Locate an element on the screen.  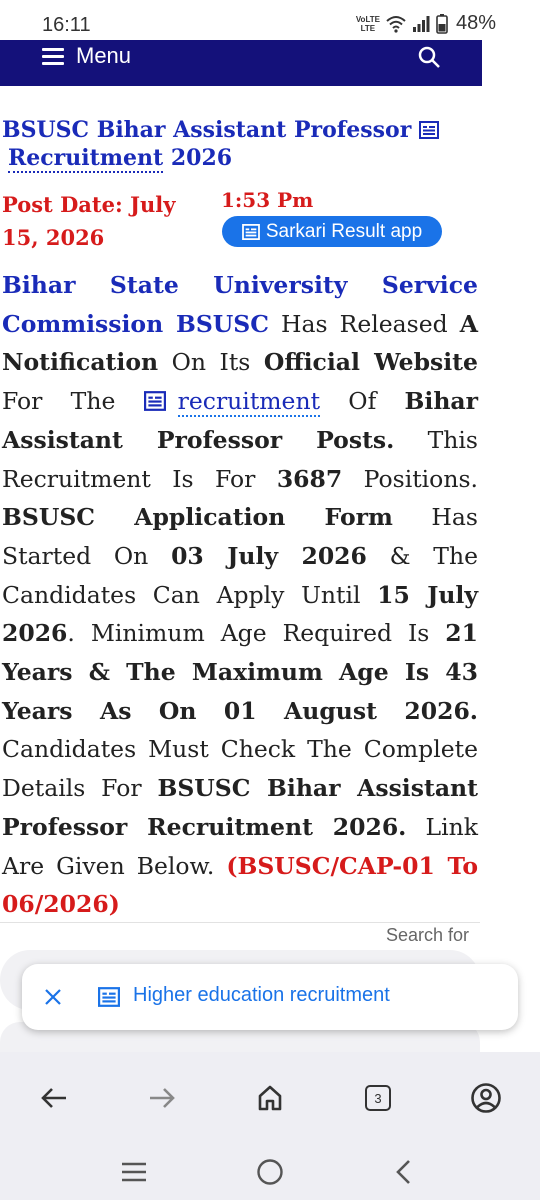
search-for-label: Search for is located at coordinates (428, 935).